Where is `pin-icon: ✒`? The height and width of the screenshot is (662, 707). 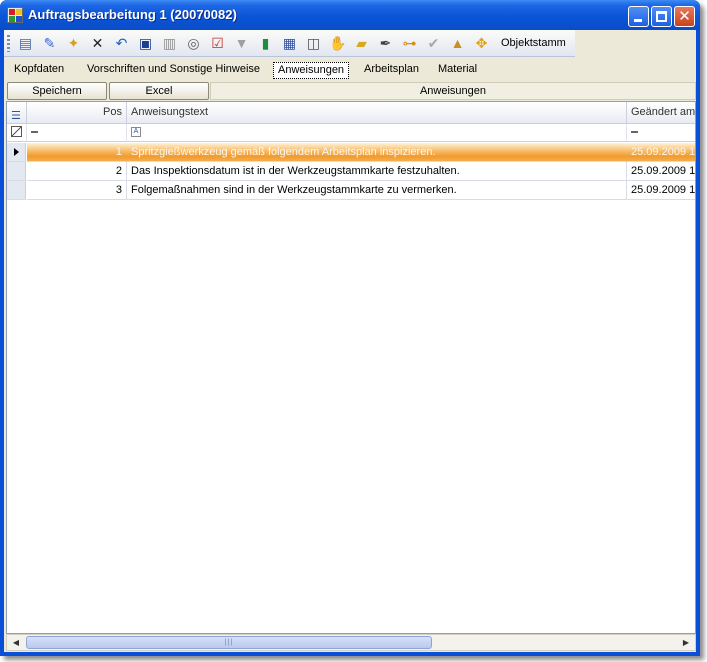 pin-icon: ✒ is located at coordinates (385, 43).